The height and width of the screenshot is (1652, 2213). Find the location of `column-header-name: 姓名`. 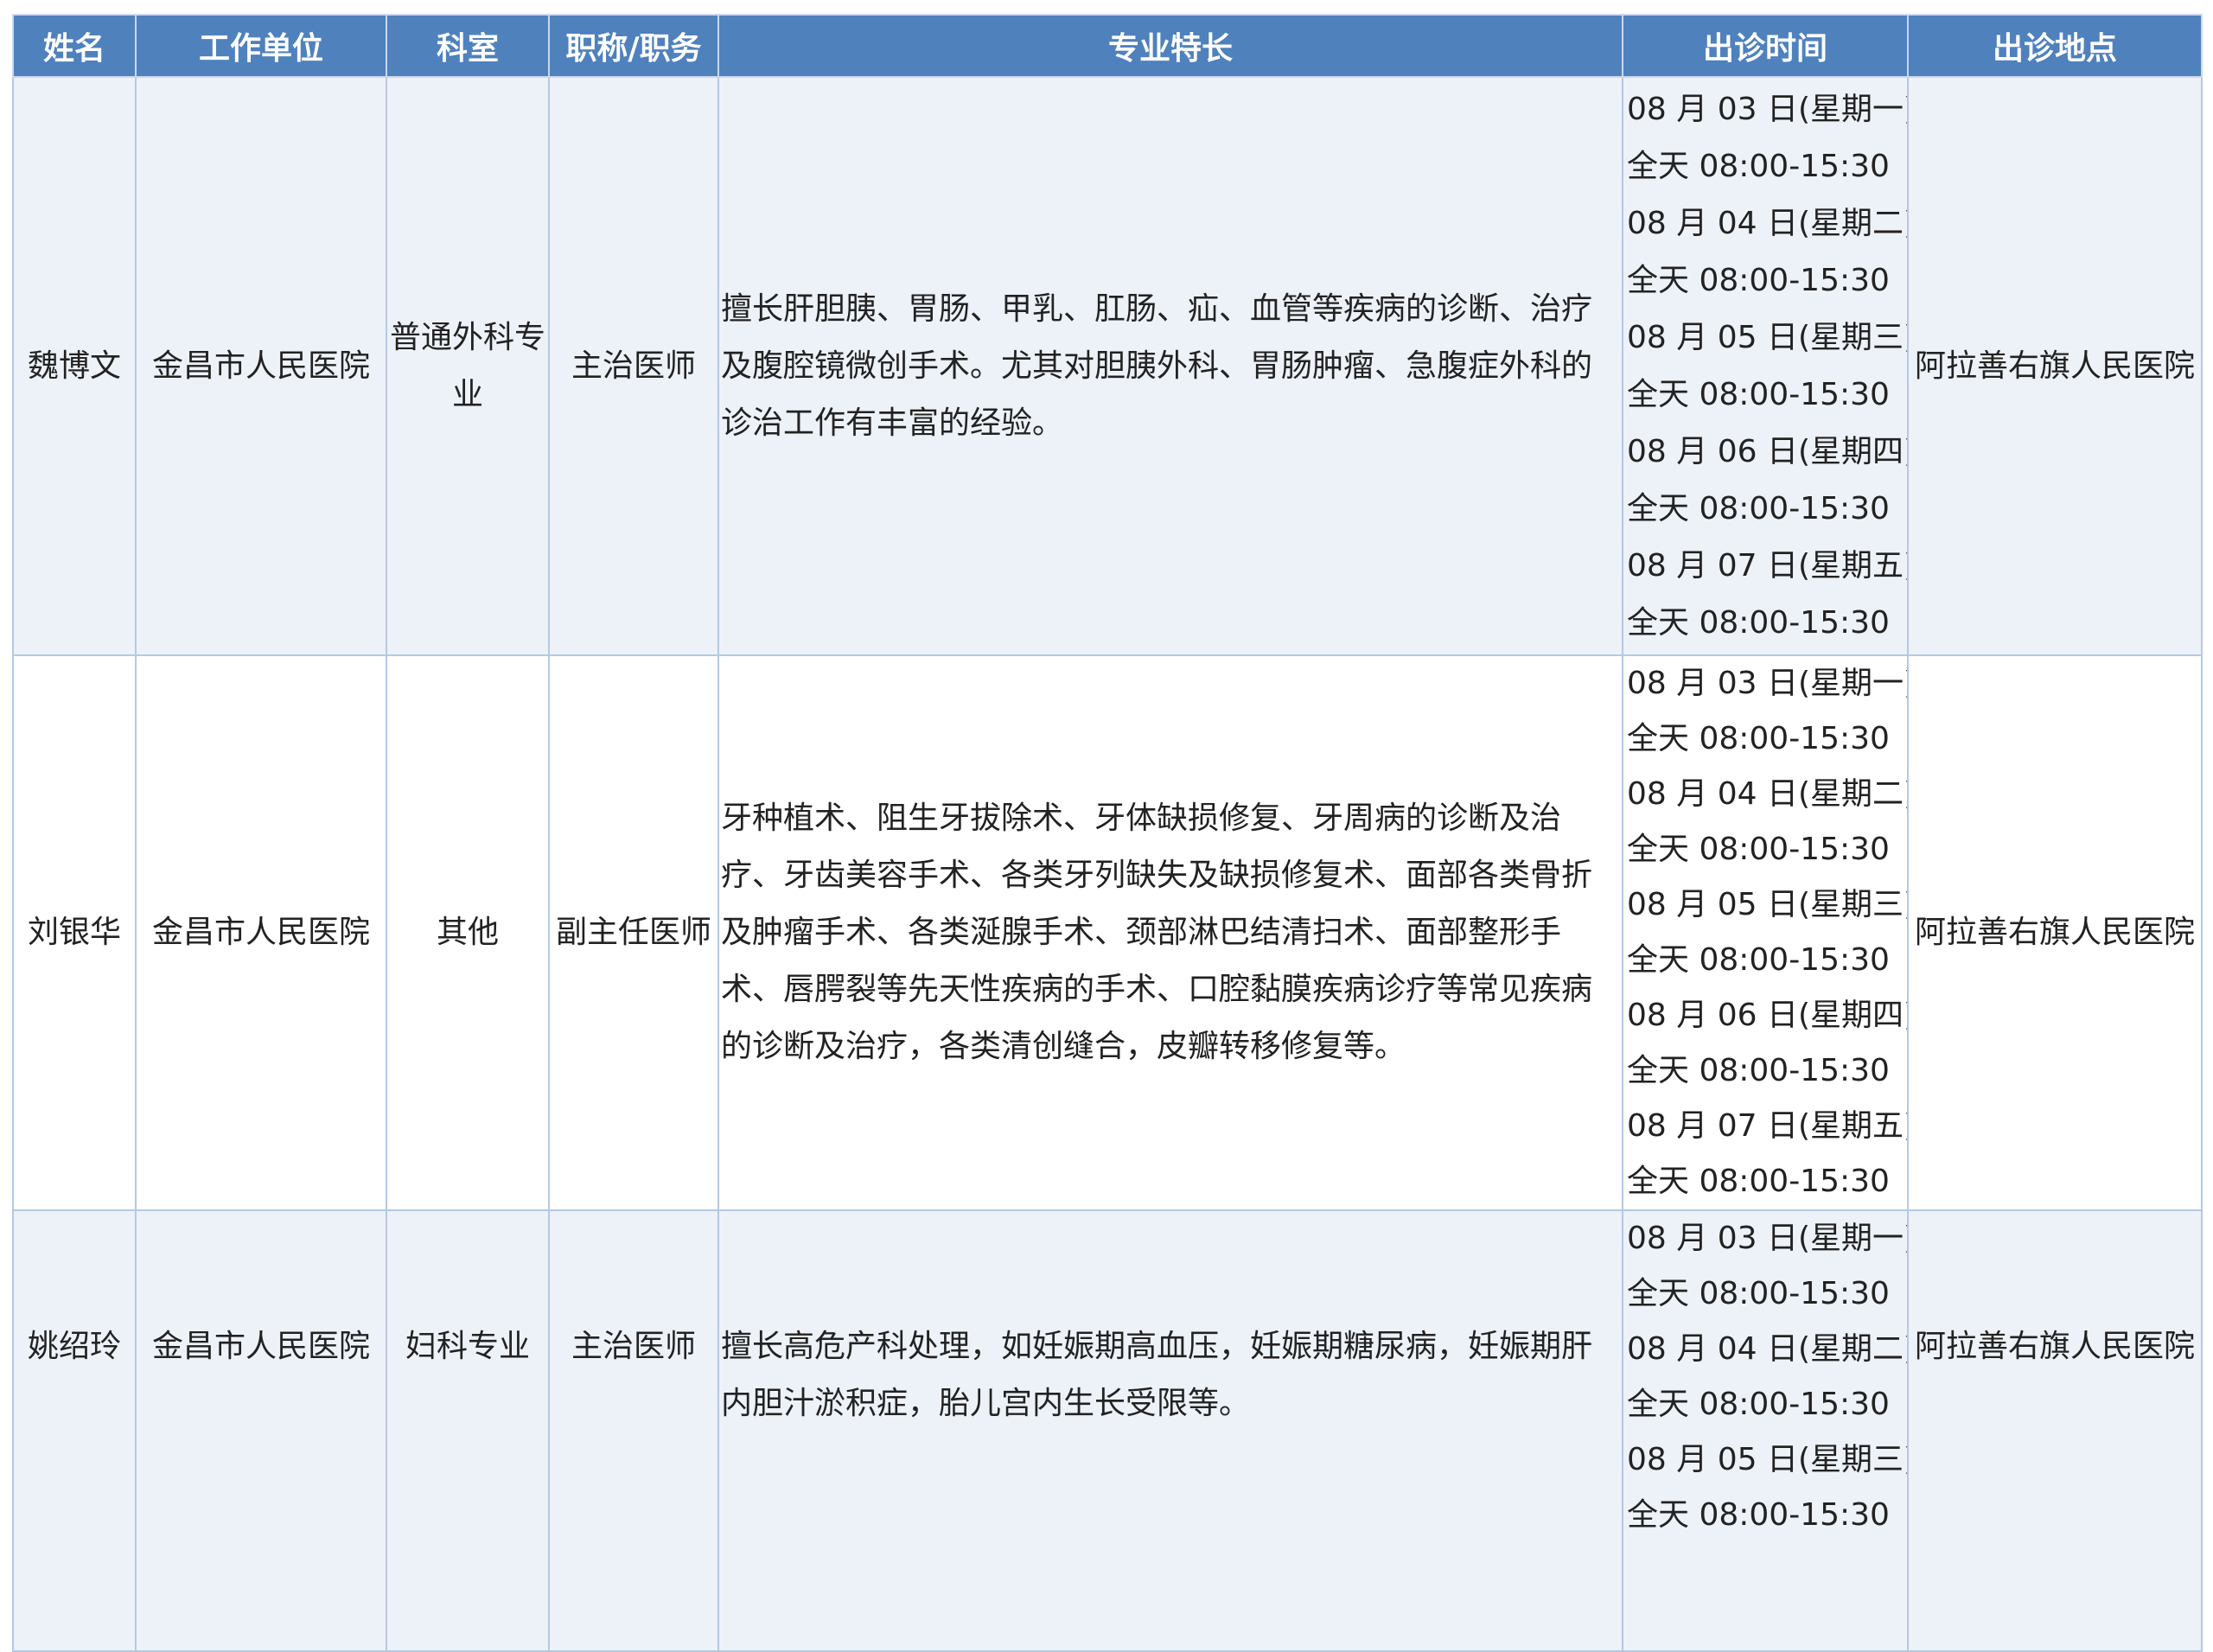

column-header-name: 姓名 is located at coordinates (74, 46).